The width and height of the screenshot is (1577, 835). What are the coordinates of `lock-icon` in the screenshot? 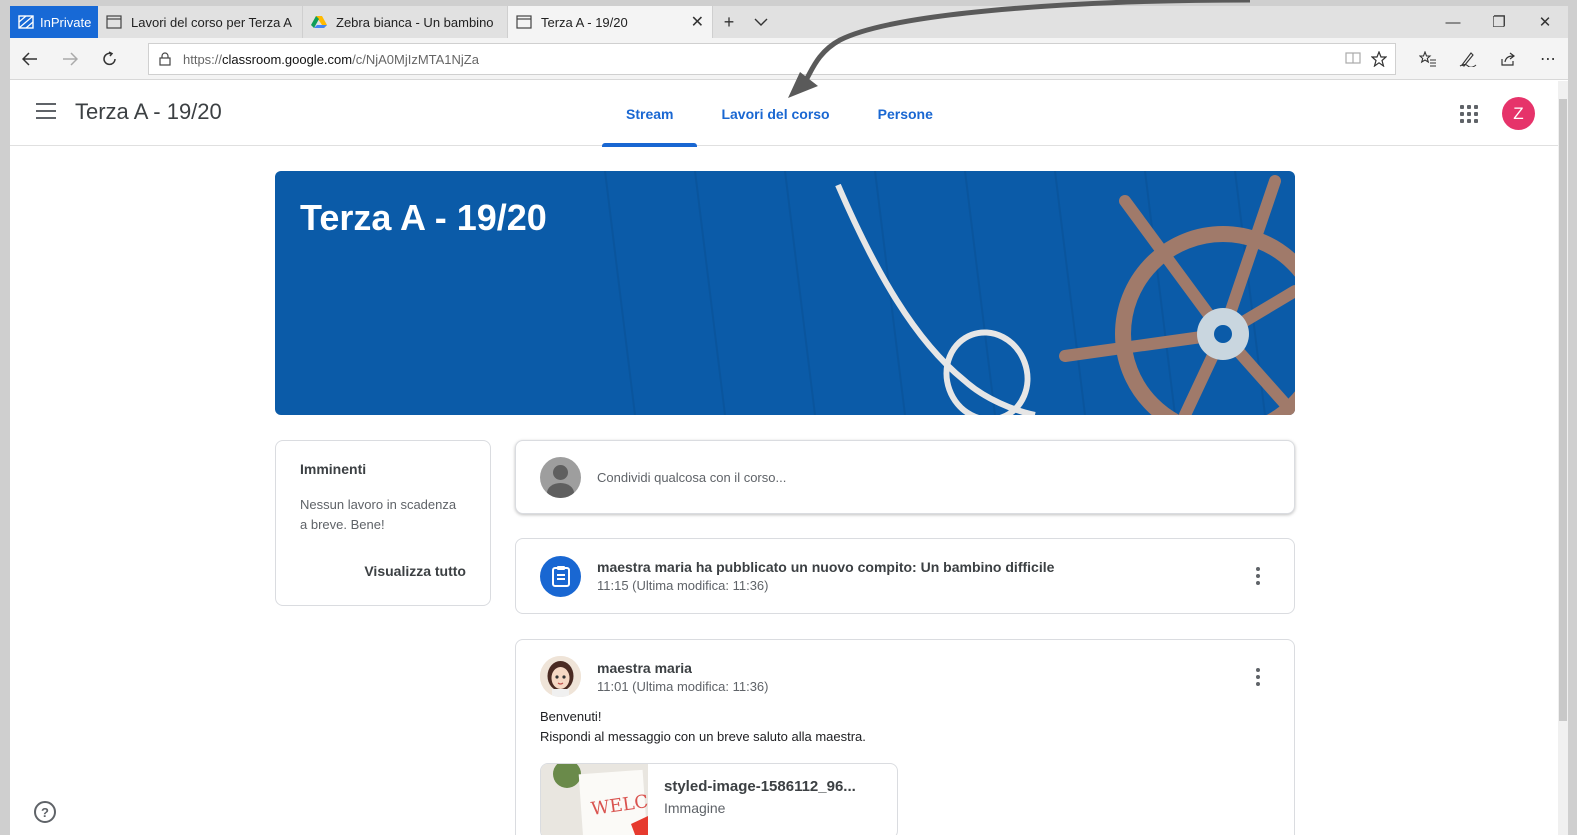 It's located at (165, 59).